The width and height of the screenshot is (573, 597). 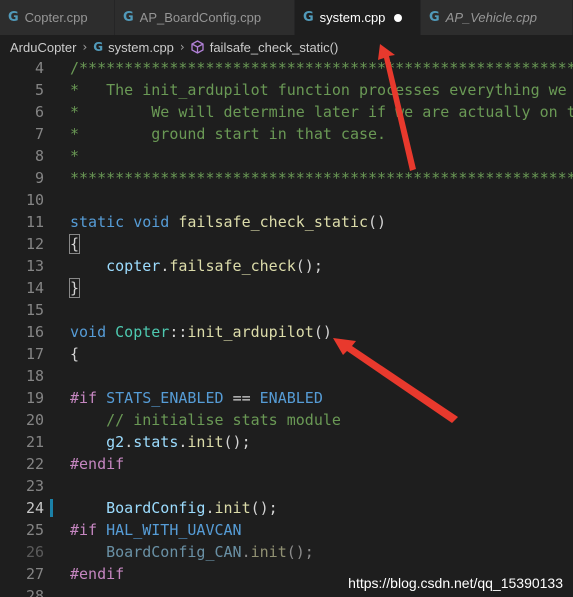 I want to click on method-cube-icon, so click(x=197, y=47).